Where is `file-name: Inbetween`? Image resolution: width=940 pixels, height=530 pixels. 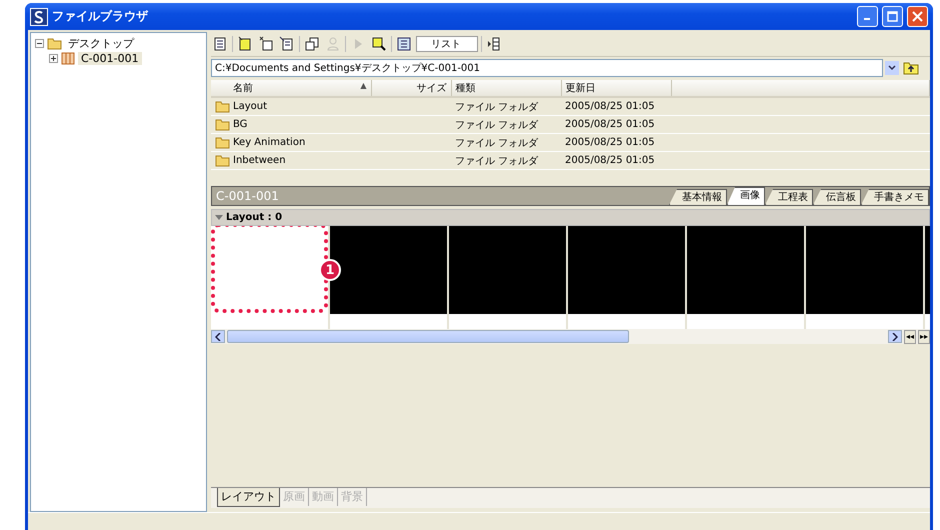 file-name: Inbetween is located at coordinates (259, 160).